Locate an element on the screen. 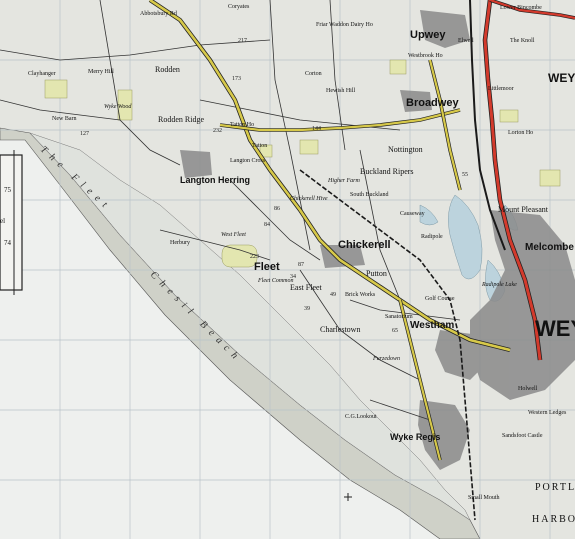 This screenshot has height=539, width=575. label-putton: Putton is located at coordinates (376, 273).